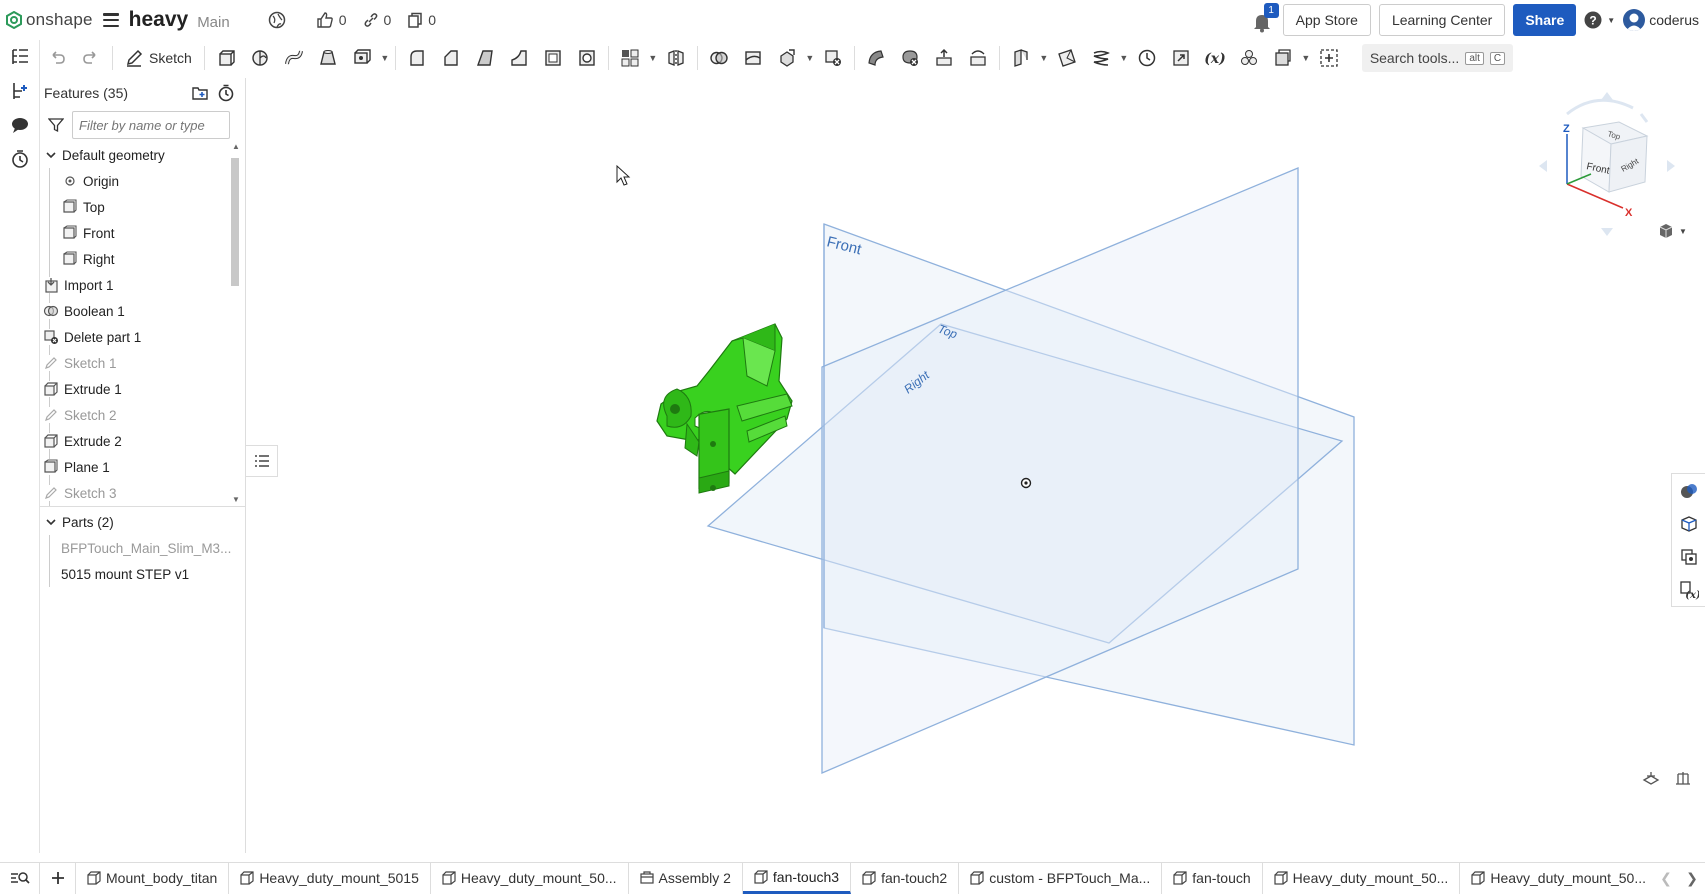  What do you see at coordinates (1067, 58) in the screenshot?
I see `plane-tool-icon` at bounding box center [1067, 58].